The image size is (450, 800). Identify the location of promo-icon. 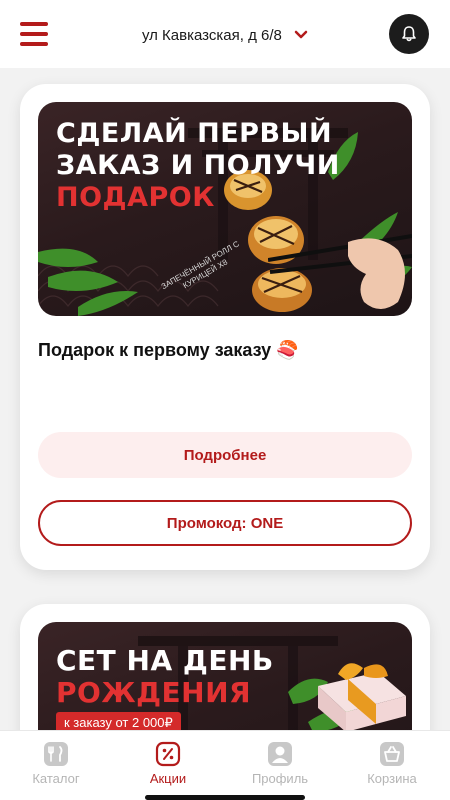
(168, 754).